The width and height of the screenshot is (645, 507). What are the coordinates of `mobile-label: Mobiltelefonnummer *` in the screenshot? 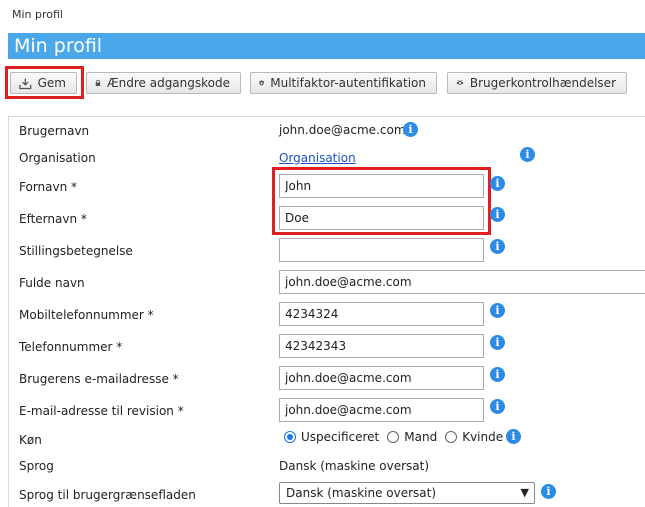 It's located at (86, 315).